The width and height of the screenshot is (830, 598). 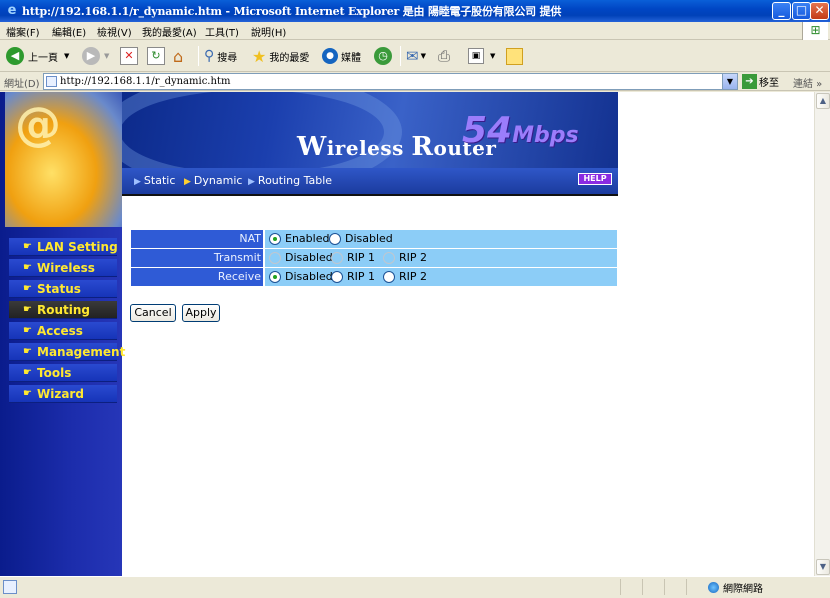 I want to click on links-label: 連結 », so click(x=807, y=82).